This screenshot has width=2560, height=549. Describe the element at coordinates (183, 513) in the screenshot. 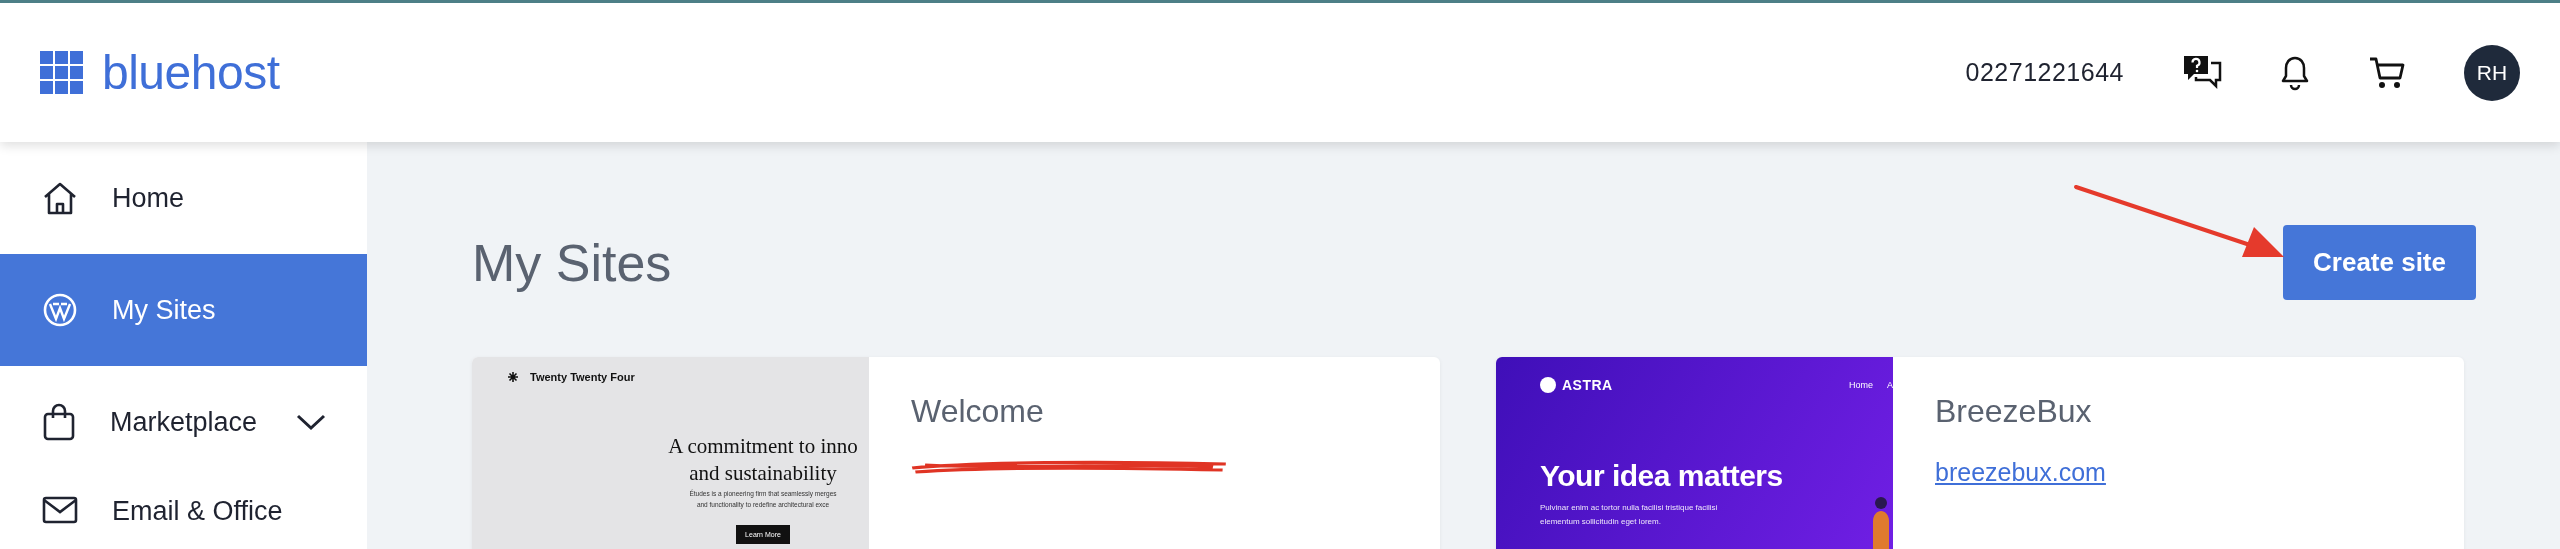

I see `sidebar-item: Email & Office` at that location.